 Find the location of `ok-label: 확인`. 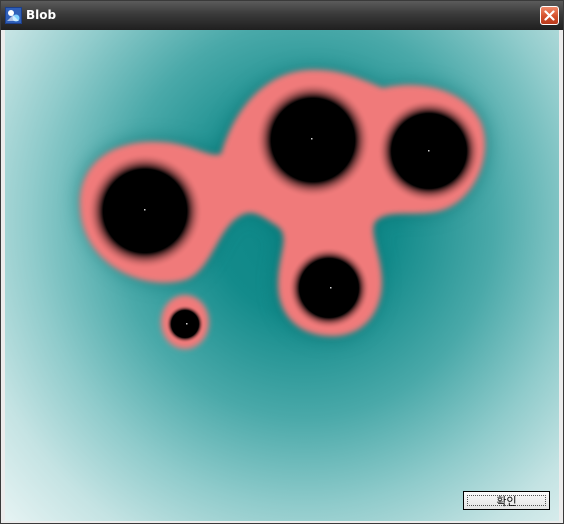

ok-label: 확인 is located at coordinates (506, 501).